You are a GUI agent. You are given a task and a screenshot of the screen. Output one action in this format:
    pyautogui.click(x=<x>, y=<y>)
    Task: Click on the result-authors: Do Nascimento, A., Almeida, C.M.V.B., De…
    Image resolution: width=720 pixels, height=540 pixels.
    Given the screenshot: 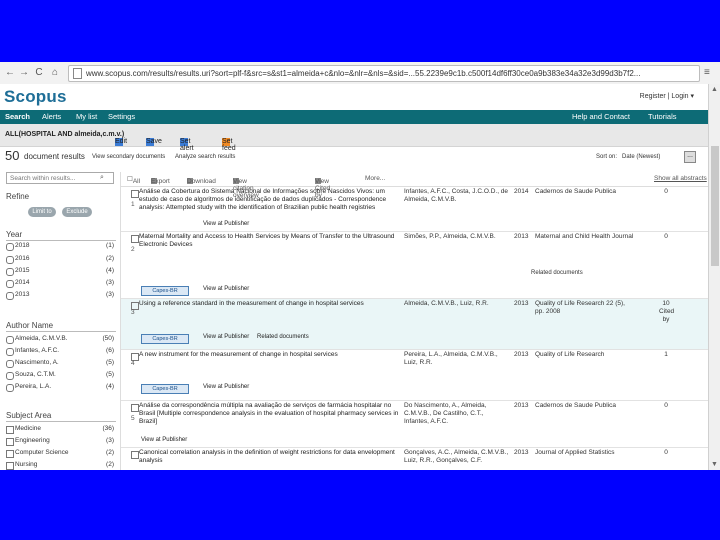 What is the action you would take?
    pyautogui.click(x=456, y=414)
    